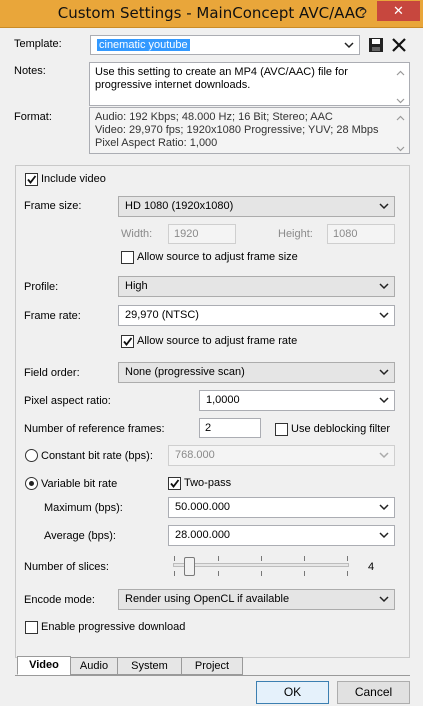 This screenshot has width=423, height=706. Describe the element at coordinates (281, 507) in the screenshot. I see `maximum-select: 50.000.000` at that location.